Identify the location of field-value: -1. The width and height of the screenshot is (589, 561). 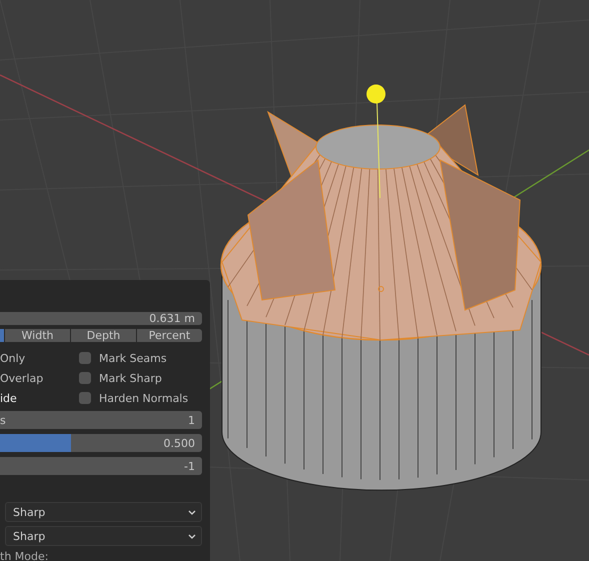
(189, 466).